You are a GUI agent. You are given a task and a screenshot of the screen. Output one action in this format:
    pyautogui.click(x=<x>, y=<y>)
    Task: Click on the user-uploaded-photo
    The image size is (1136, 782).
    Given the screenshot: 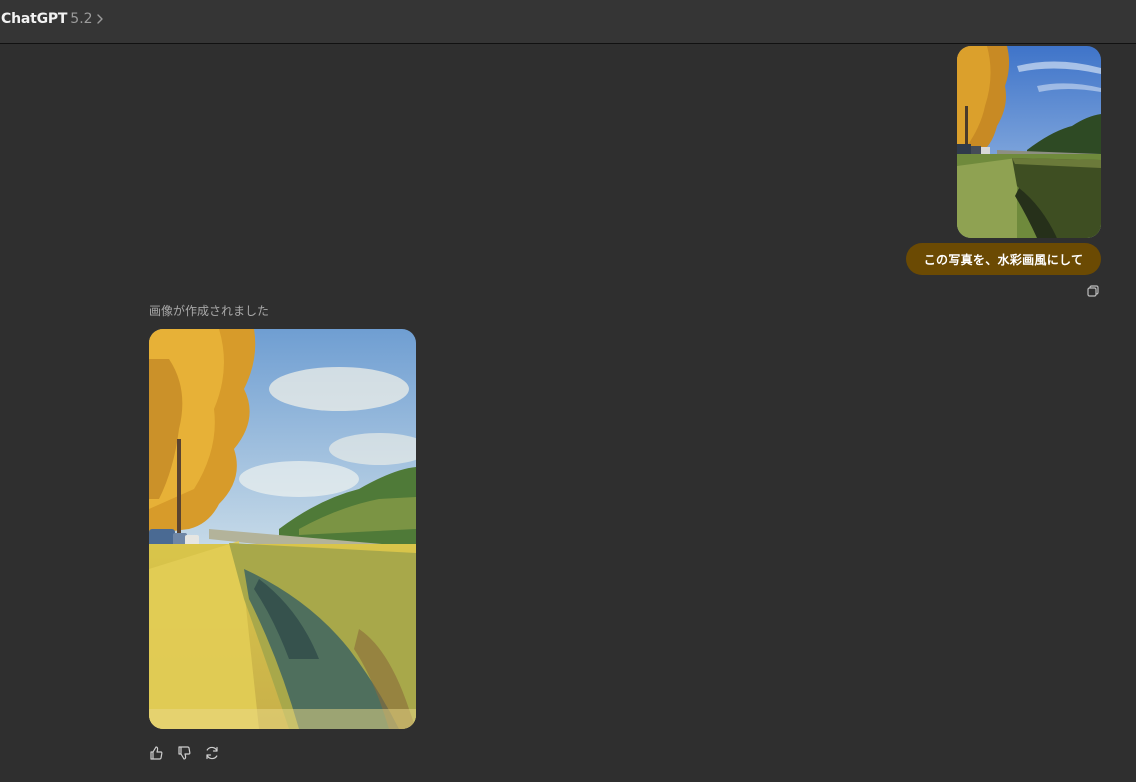 What is the action you would take?
    pyautogui.click(x=1029, y=142)
    